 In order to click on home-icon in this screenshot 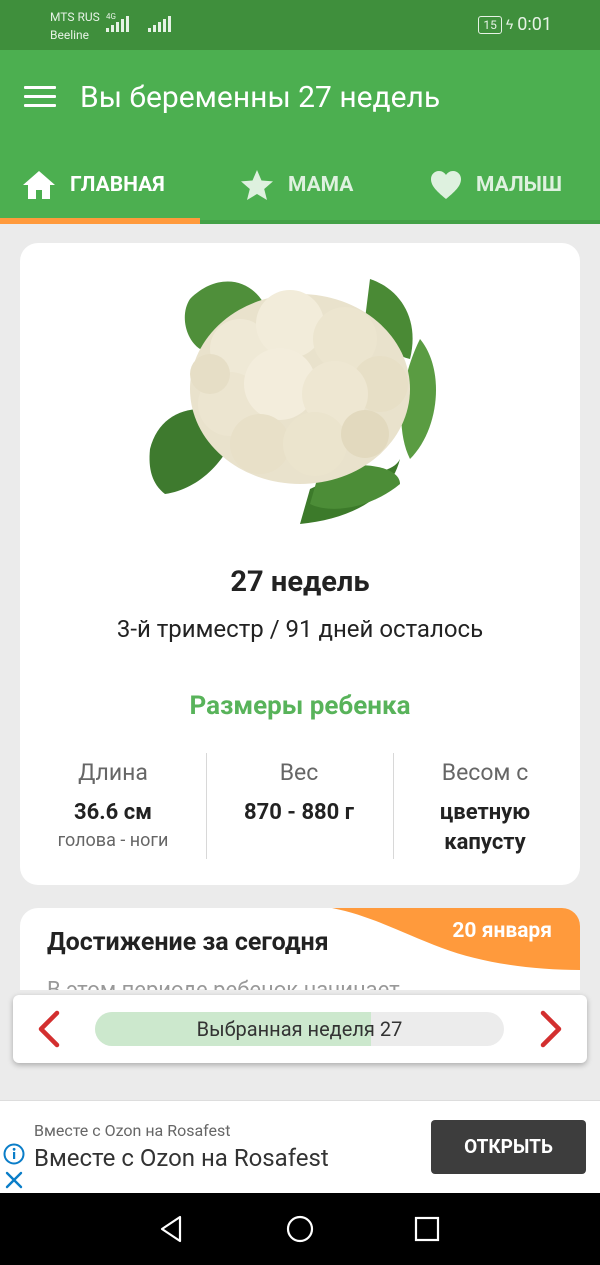, I will do `click(39, 185)`.